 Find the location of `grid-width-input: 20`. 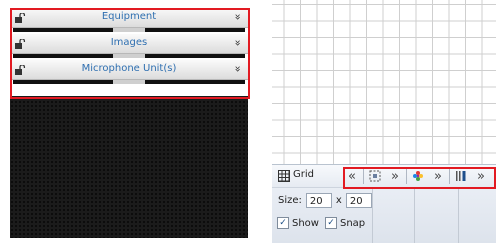

grid-width-input: 20 is located at coordinates (318, 200).